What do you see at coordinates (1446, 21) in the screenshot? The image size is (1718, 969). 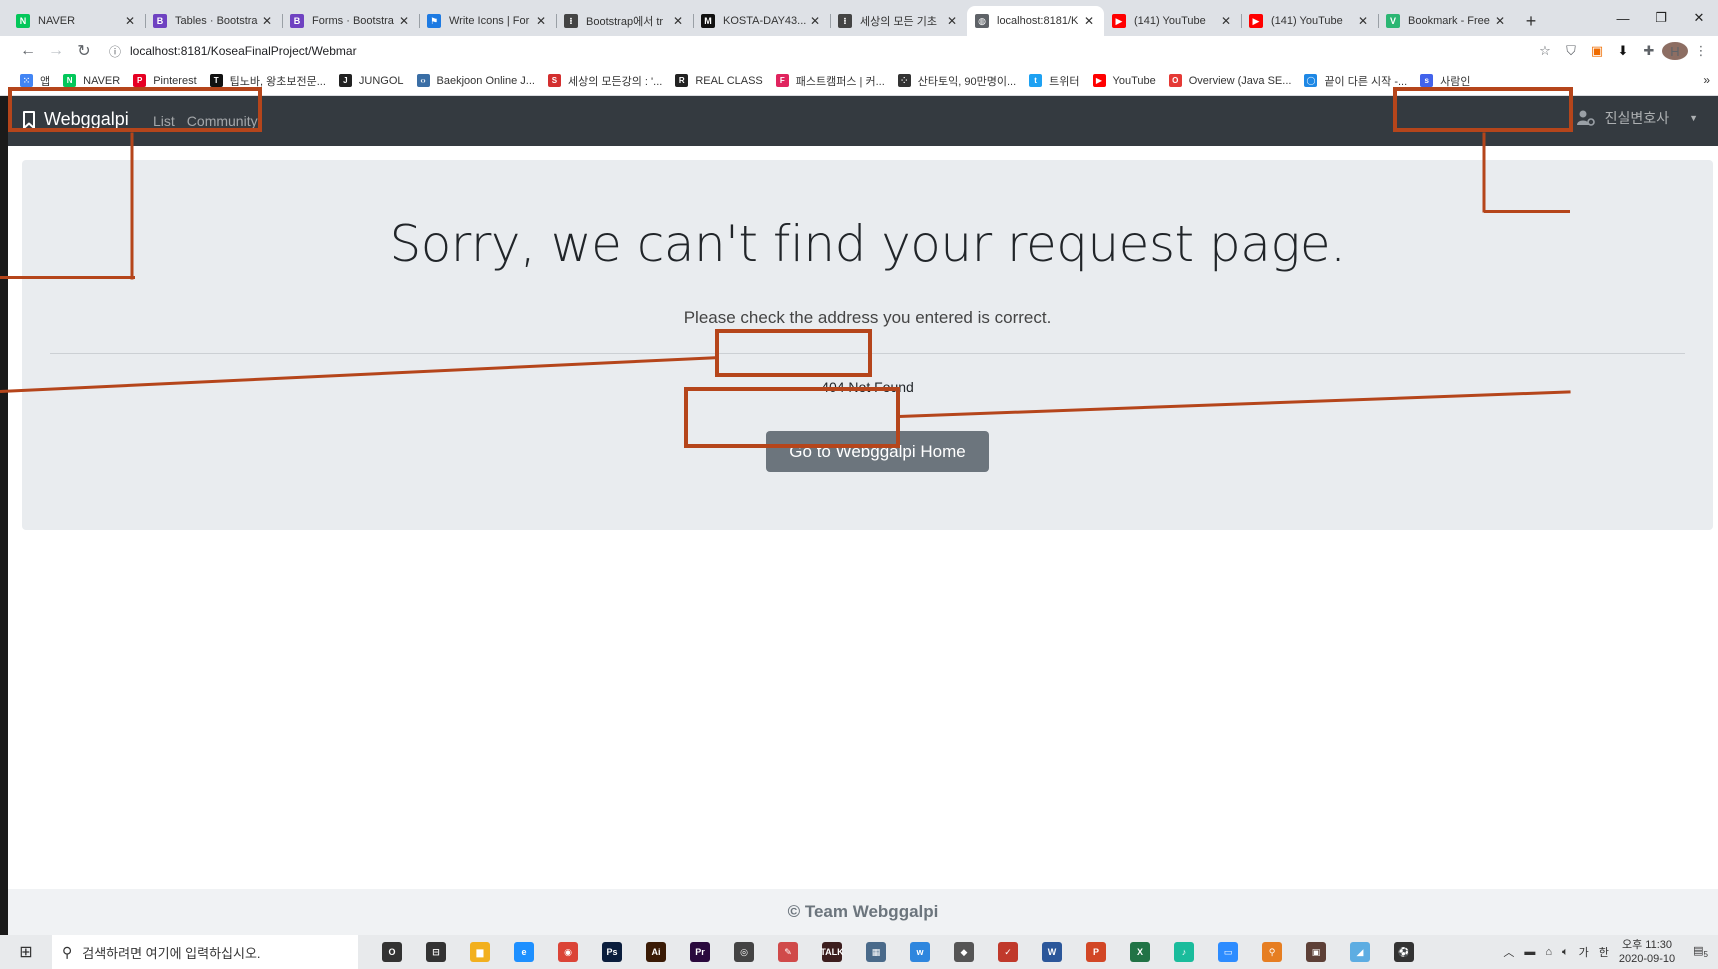 I see `browser-tab: V Bookmark - Free ✕` at bounding box center [1446, 21].